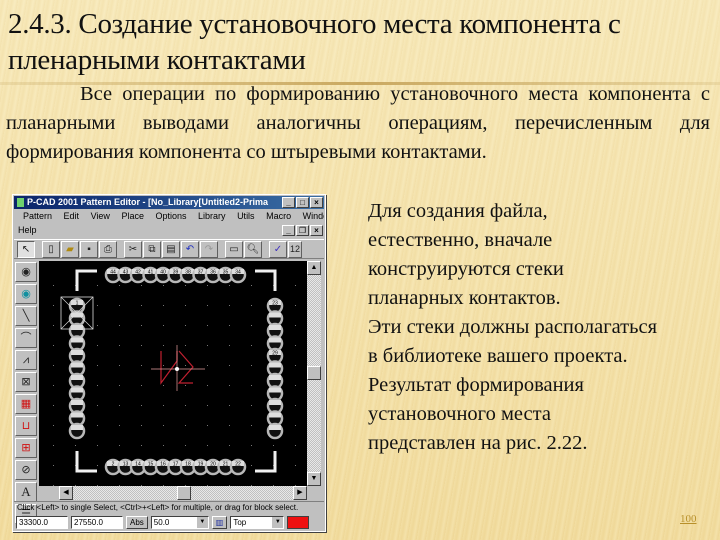 The height and width of the screenshot is (540, 720). I want to click on pad-number: 35, so click(226, 273).